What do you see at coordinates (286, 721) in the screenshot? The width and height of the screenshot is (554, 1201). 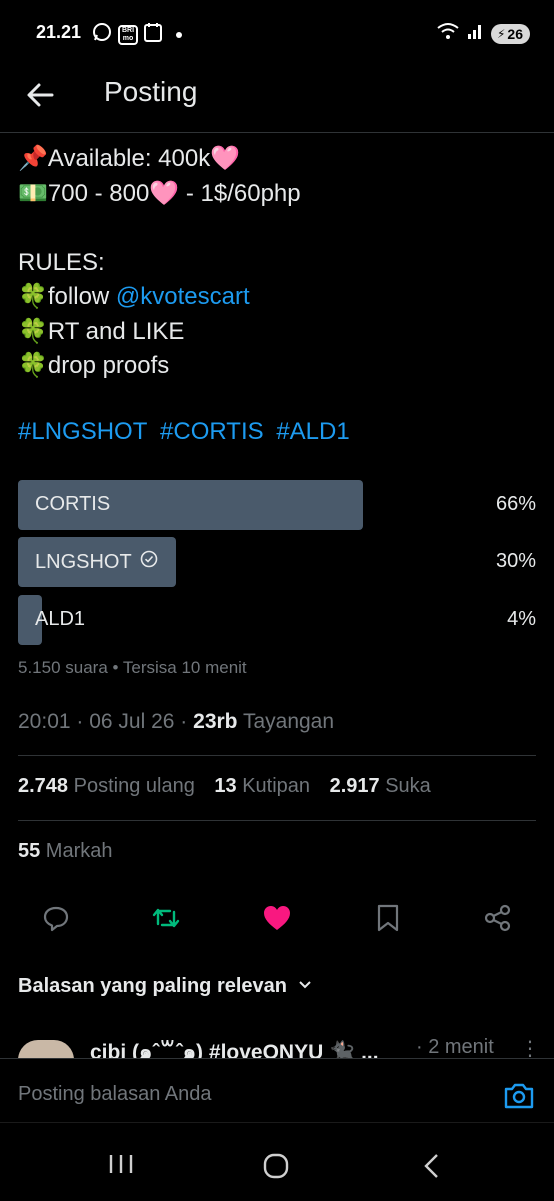 I see `views-label: Tayangan` at bounding box center [286, 721].